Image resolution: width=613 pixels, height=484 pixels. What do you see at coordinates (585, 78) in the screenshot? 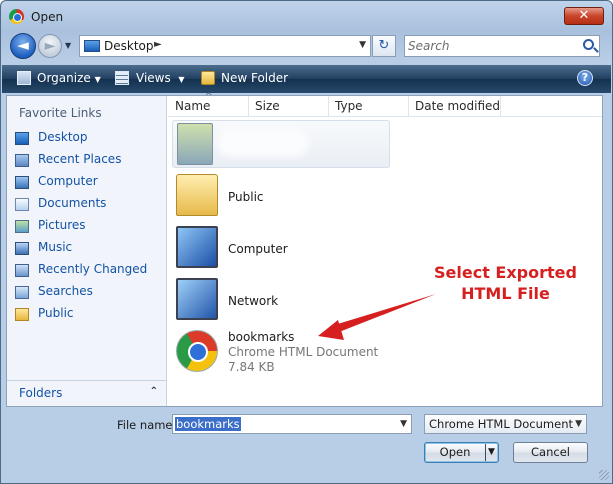
I see `help-icon: ?` at bounding box center [585, 78].